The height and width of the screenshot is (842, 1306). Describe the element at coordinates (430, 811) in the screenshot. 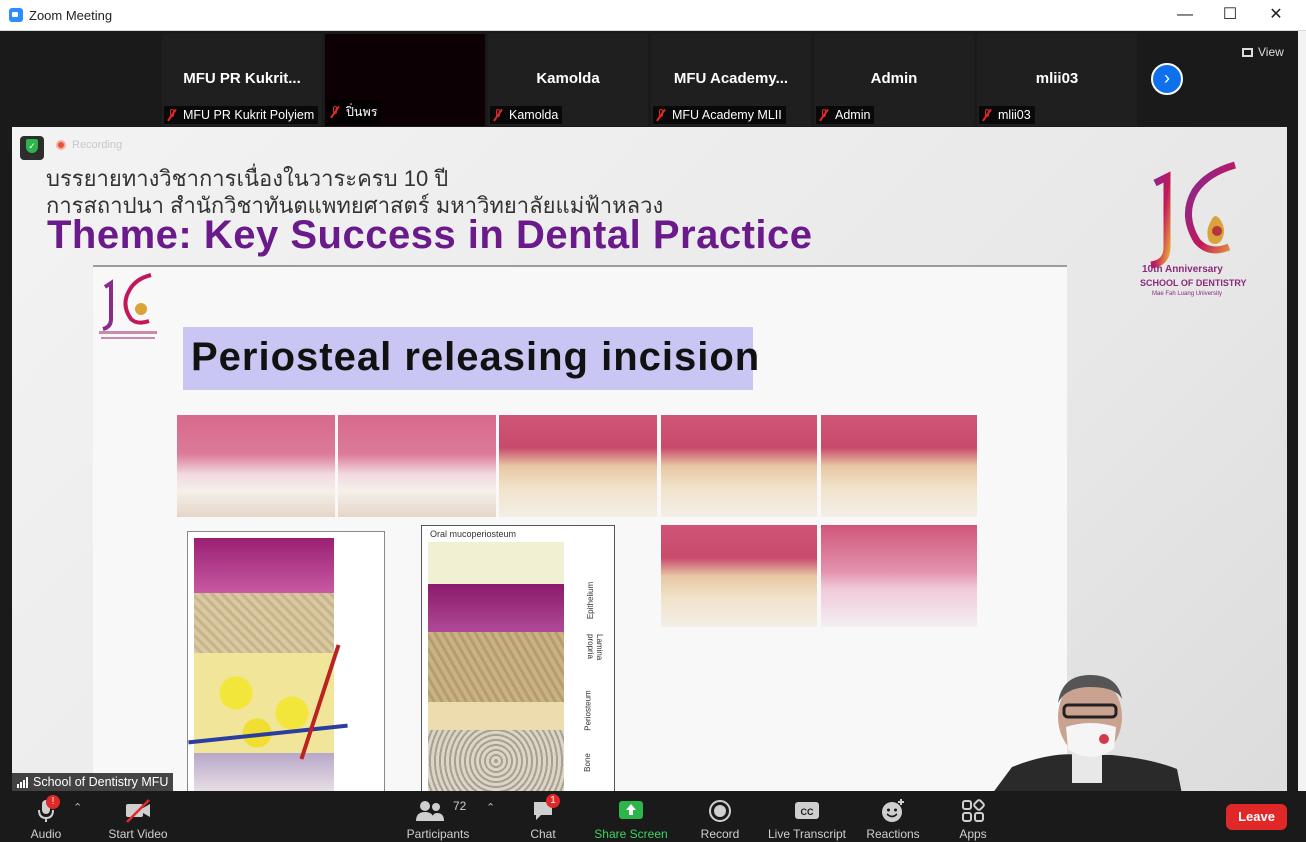

I see `participants-icon` at that location.